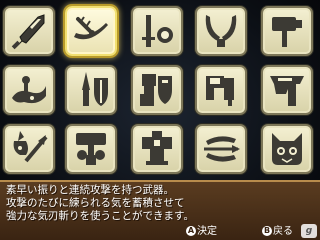 This screenshot has height=240, width=320. I want to click on weapon-tile-palico, so click(287, 149).